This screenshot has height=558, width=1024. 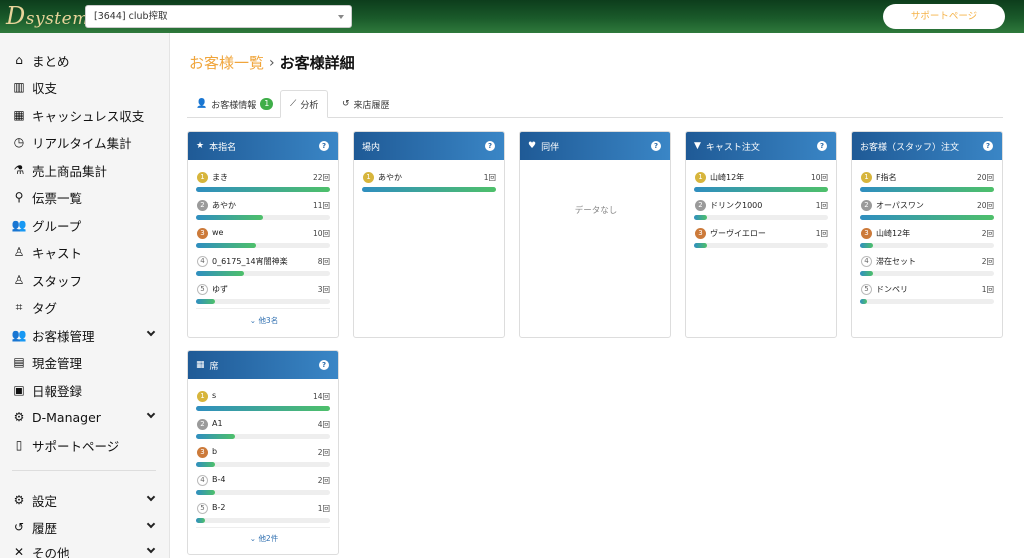 I want to click on tab-analysis: ⟋ 分析, so click(x=304, y=104).